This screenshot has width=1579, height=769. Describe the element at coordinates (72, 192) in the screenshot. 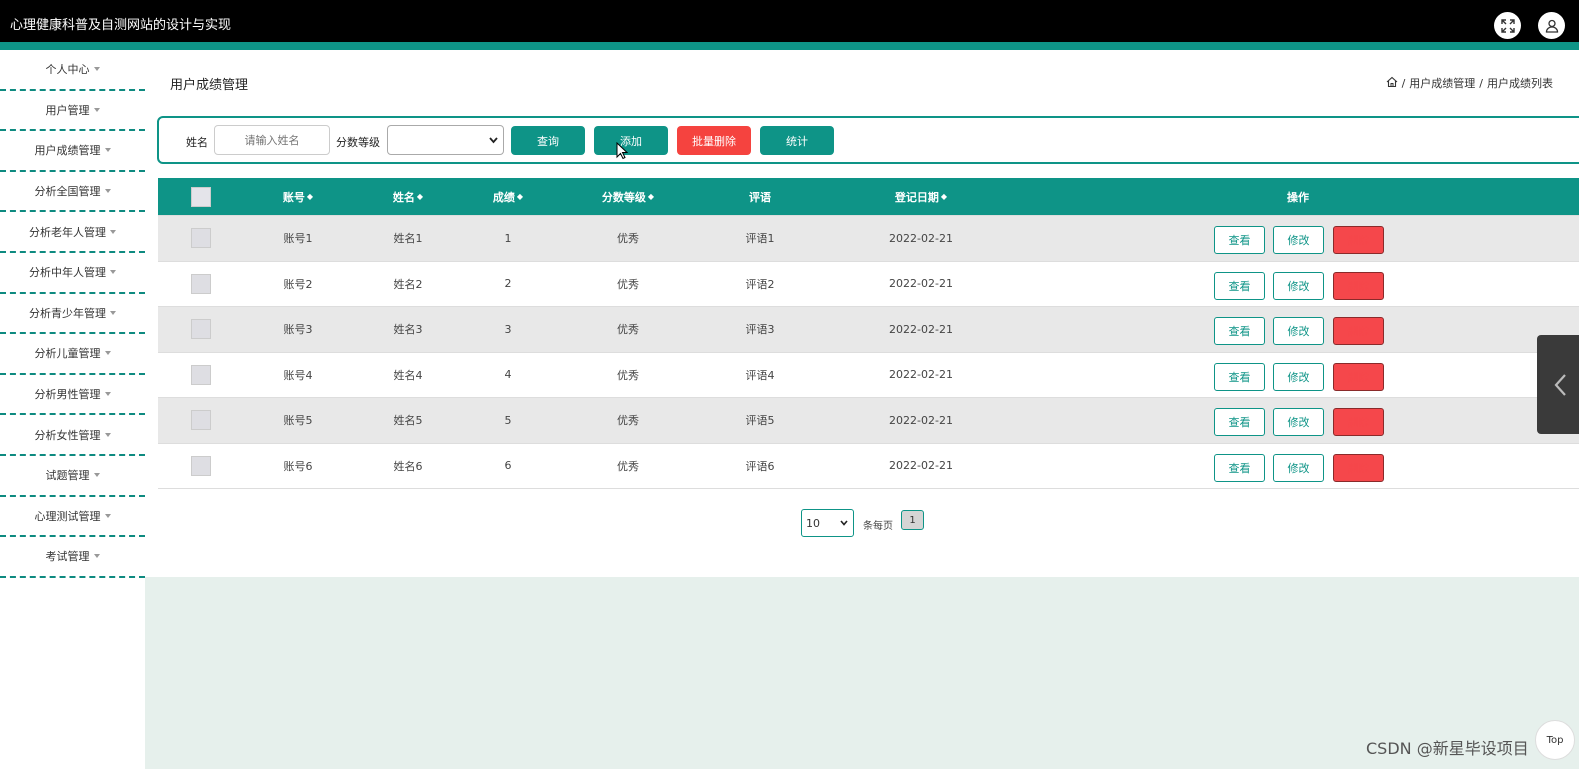

I see `sidebar-item: 分析全国管理` at that location.